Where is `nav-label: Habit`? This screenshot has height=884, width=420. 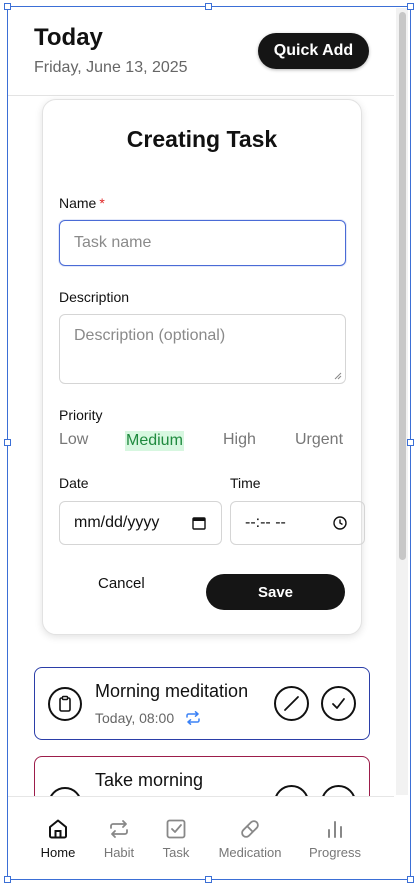 nav-label: Habit is located at coordinates (119, 852).